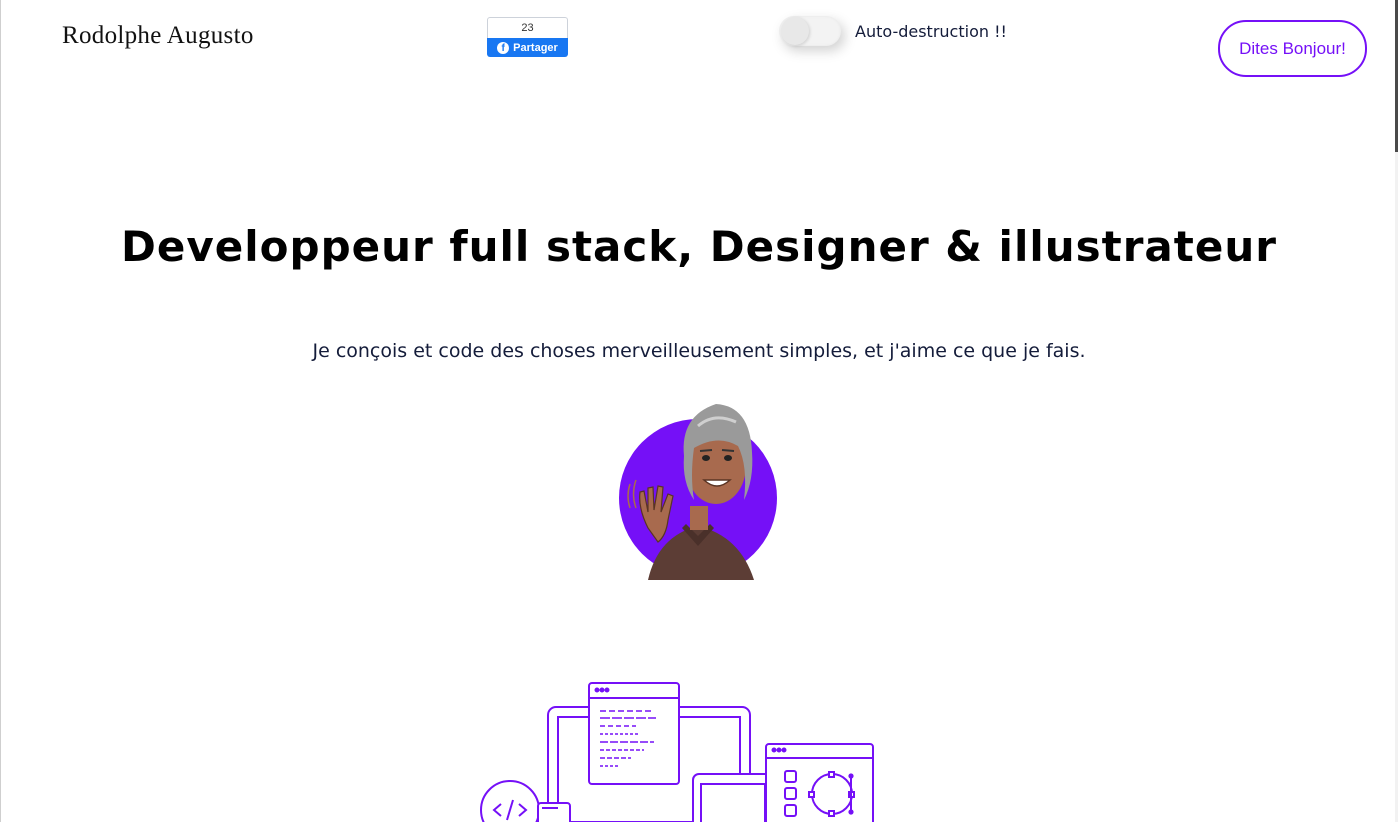 The width and height of the screenshot is (1398, 822). Describe the element at coordinates (698, 488) in the screenshot. I see `avatar-image` at that location.